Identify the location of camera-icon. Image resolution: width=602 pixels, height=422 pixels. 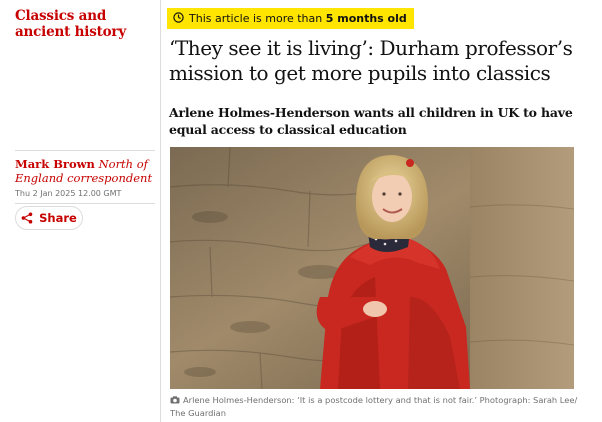
(175, 401).